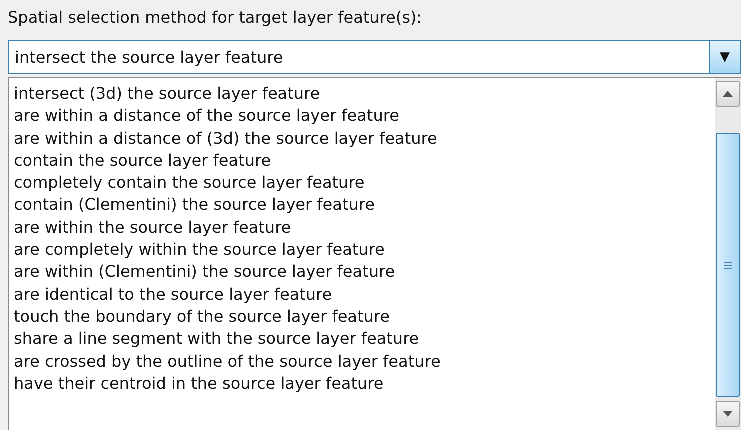  I want to click on scroll-down-button, so click(728, 414).